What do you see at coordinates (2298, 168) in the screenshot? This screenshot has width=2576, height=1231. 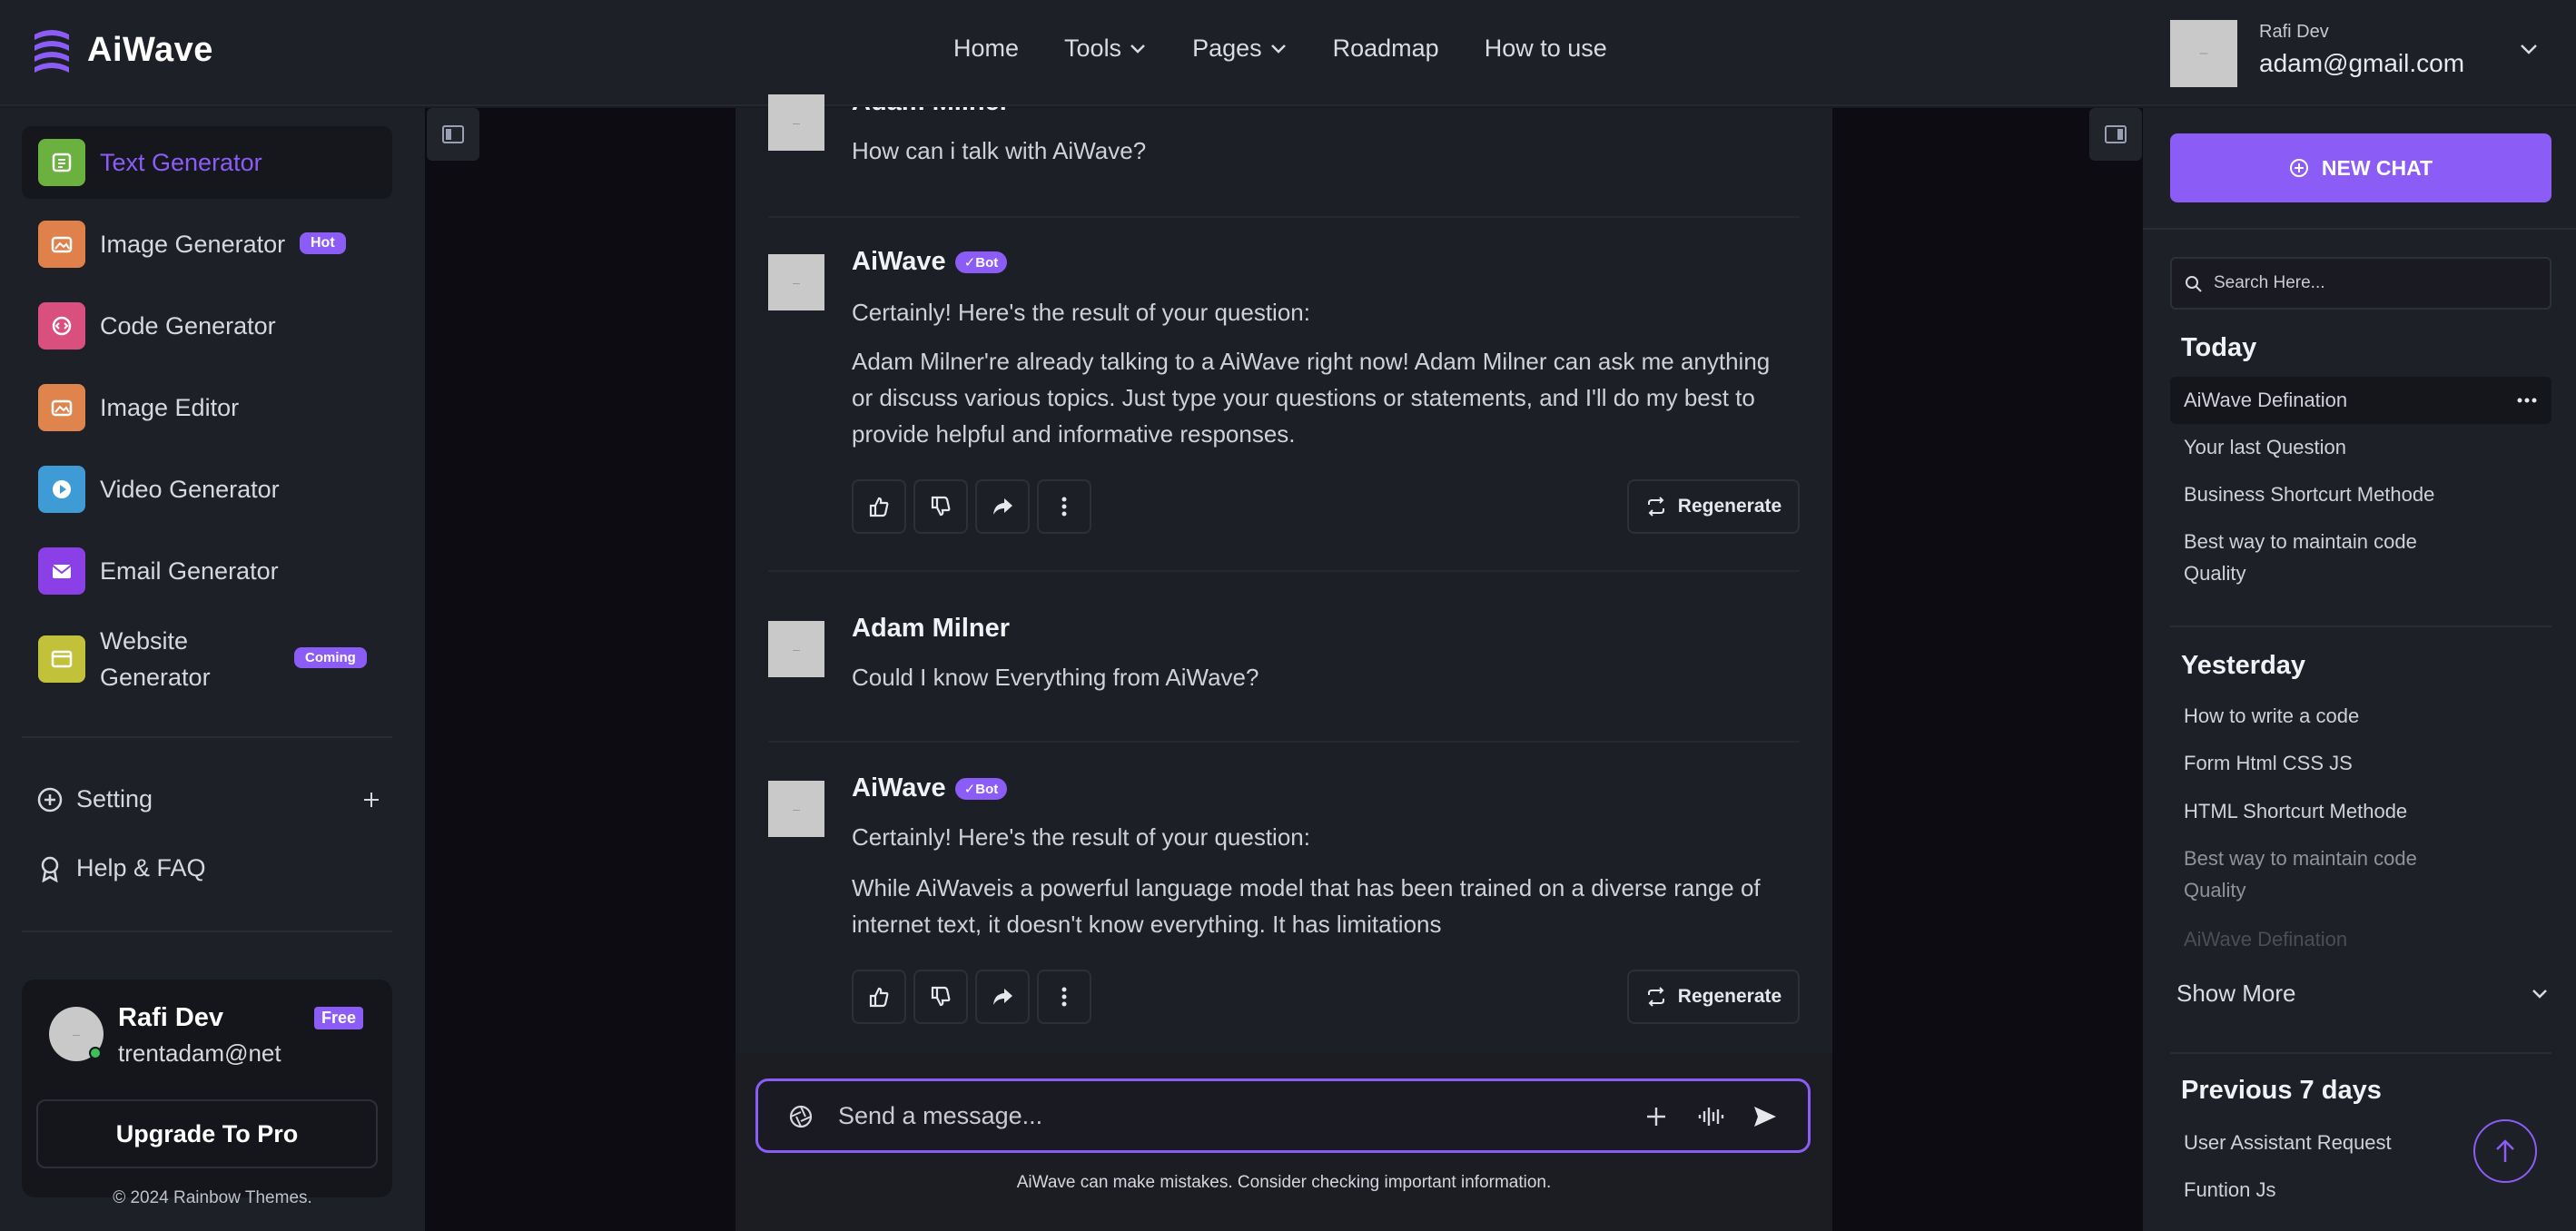 I see `plus-circle-icon` at bounding box center [2298, 168].